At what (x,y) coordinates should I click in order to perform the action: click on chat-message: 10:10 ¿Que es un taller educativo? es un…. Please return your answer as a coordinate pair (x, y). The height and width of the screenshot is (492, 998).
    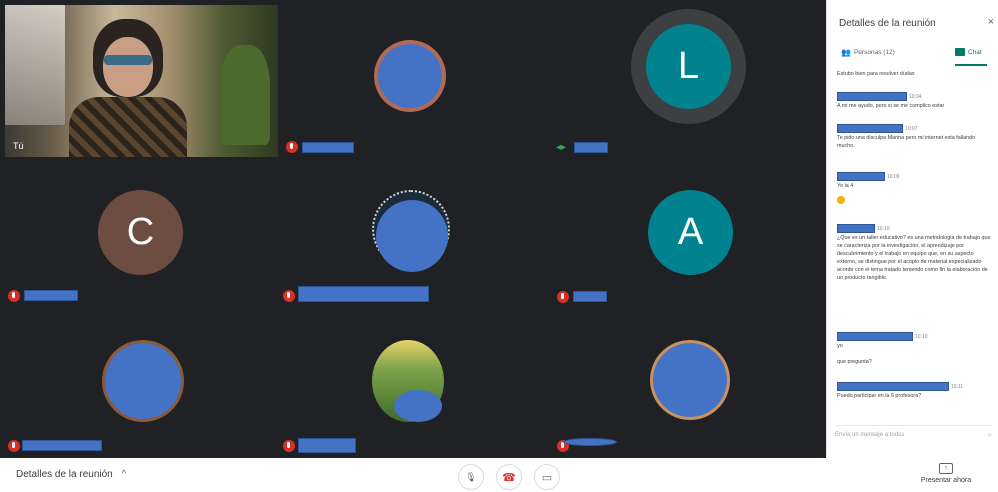
    Looking at the image, I should click on (914, 253).